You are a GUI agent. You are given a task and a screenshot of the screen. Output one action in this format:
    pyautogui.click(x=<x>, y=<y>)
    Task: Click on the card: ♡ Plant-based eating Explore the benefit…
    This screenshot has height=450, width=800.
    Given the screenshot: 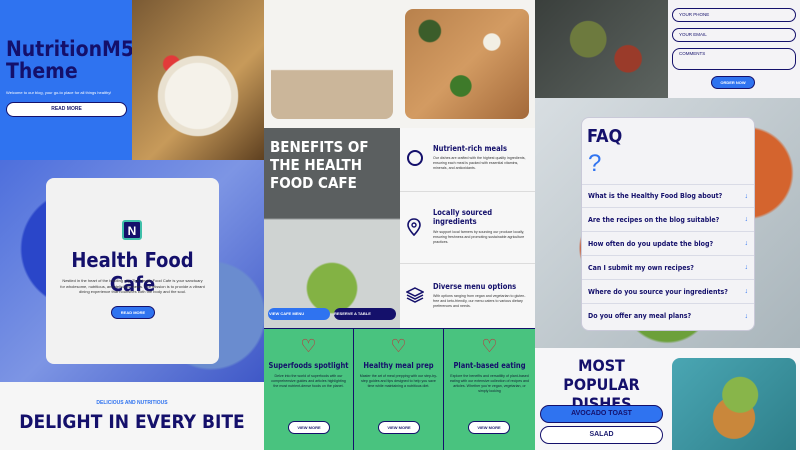 What is the action you would take?
    pyautogui.click(x=489, y=389)
    